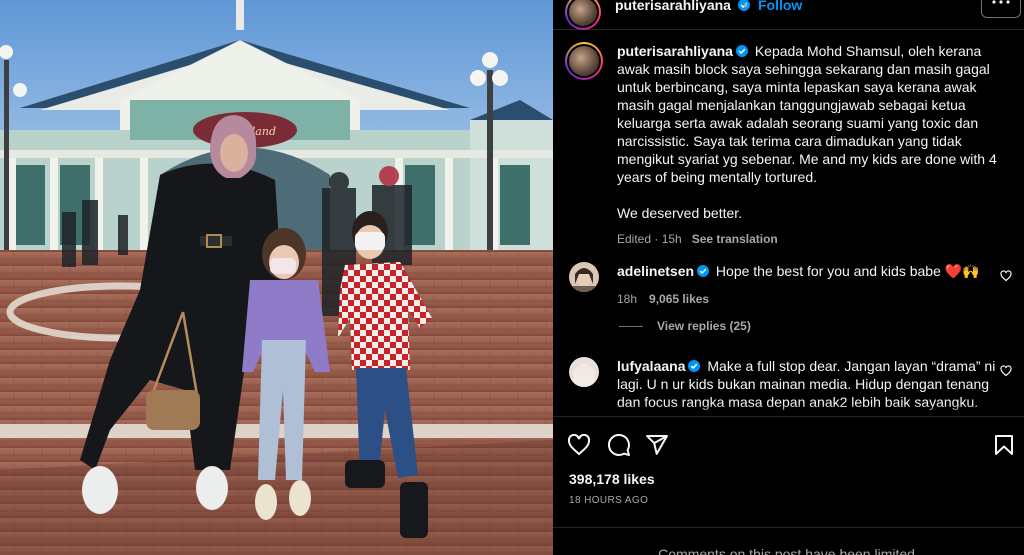 The height and width of the screenshot is (555, 1024). Describe the element at coordinates (780, 6) in the screenshot. I see `follow-button: Follow` at that location.